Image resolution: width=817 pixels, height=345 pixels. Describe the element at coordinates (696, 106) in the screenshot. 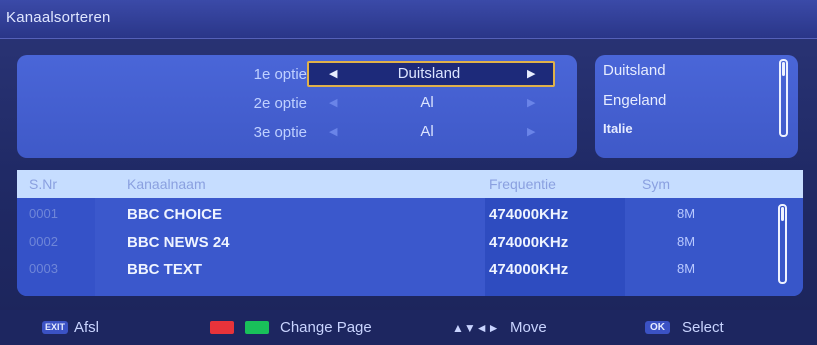

I see `country-list-panel: Duitsland Engeland Italie` at that location.